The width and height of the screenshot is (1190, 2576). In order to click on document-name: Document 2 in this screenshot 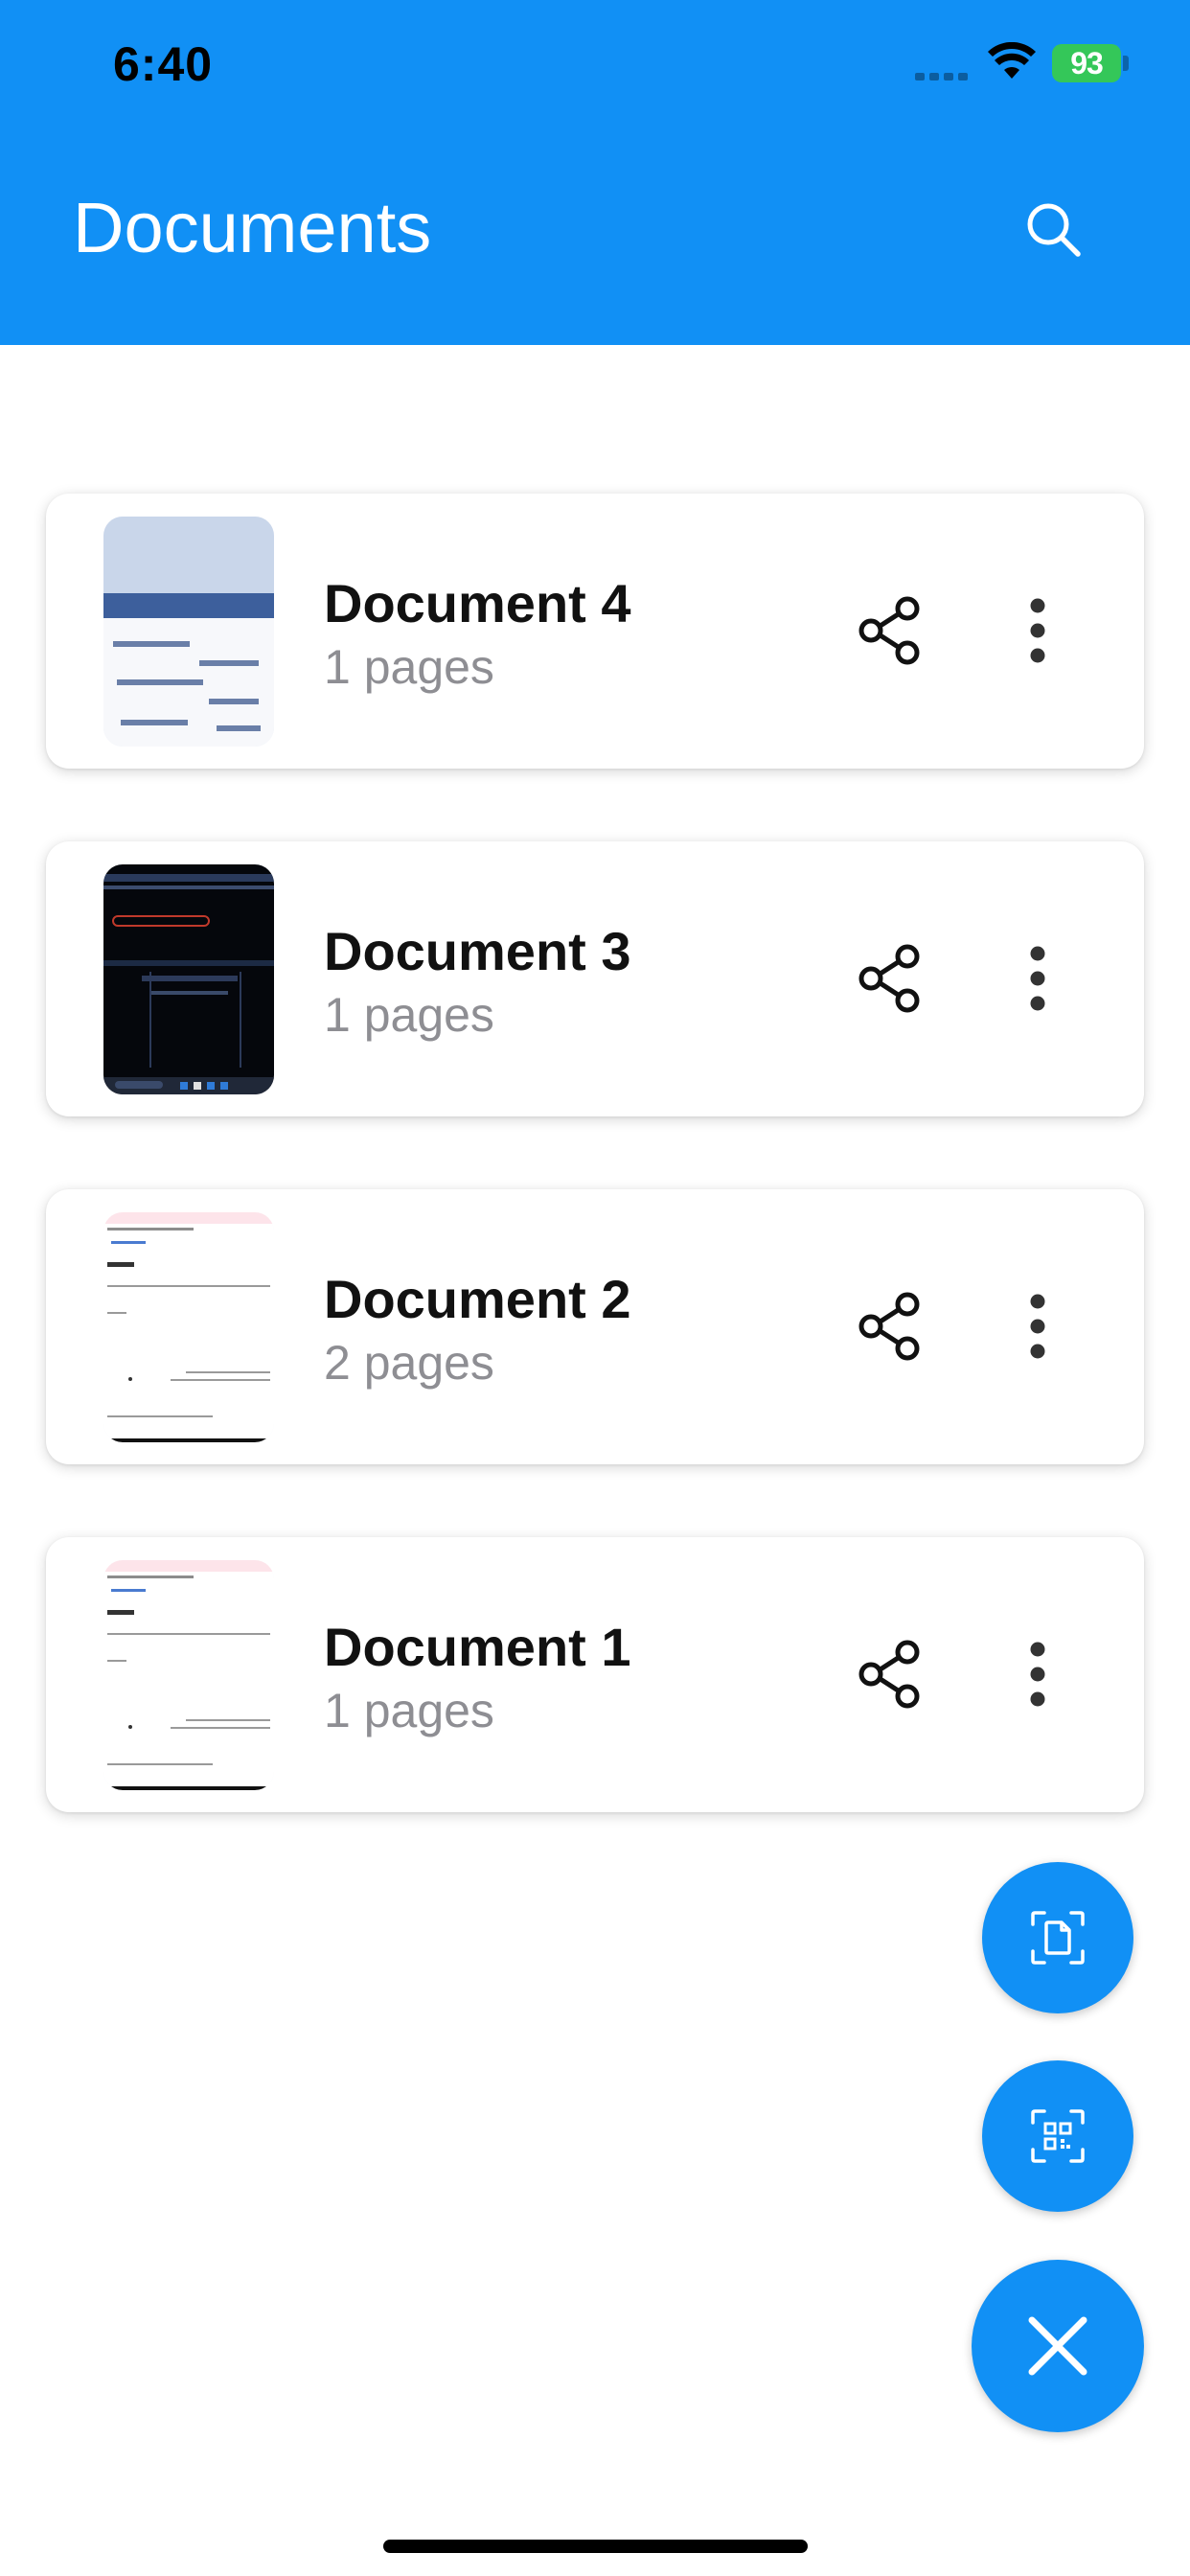, I will do `click(478, 1299)`.